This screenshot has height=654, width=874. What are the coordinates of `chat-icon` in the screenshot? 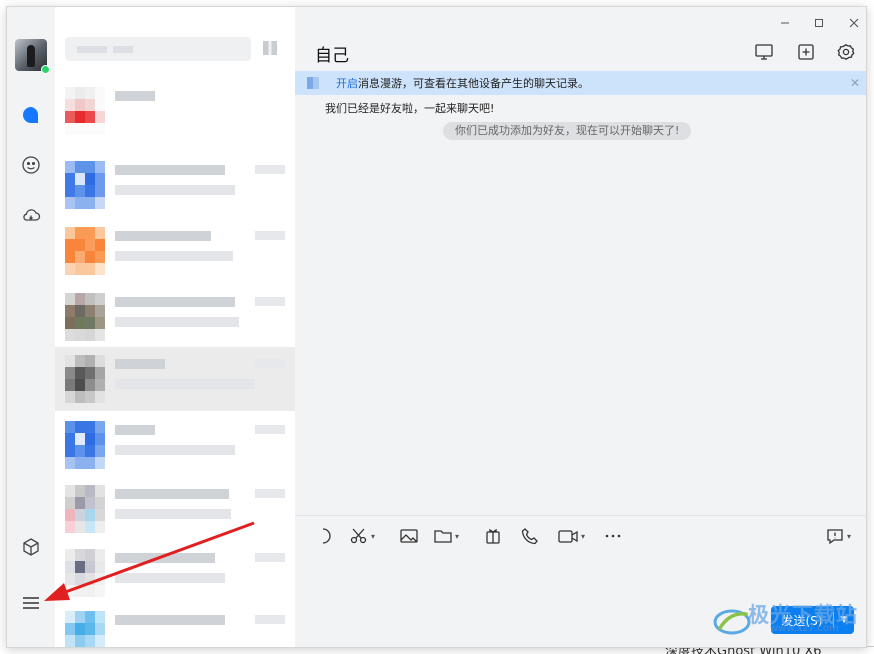 It's located at (31, 115).